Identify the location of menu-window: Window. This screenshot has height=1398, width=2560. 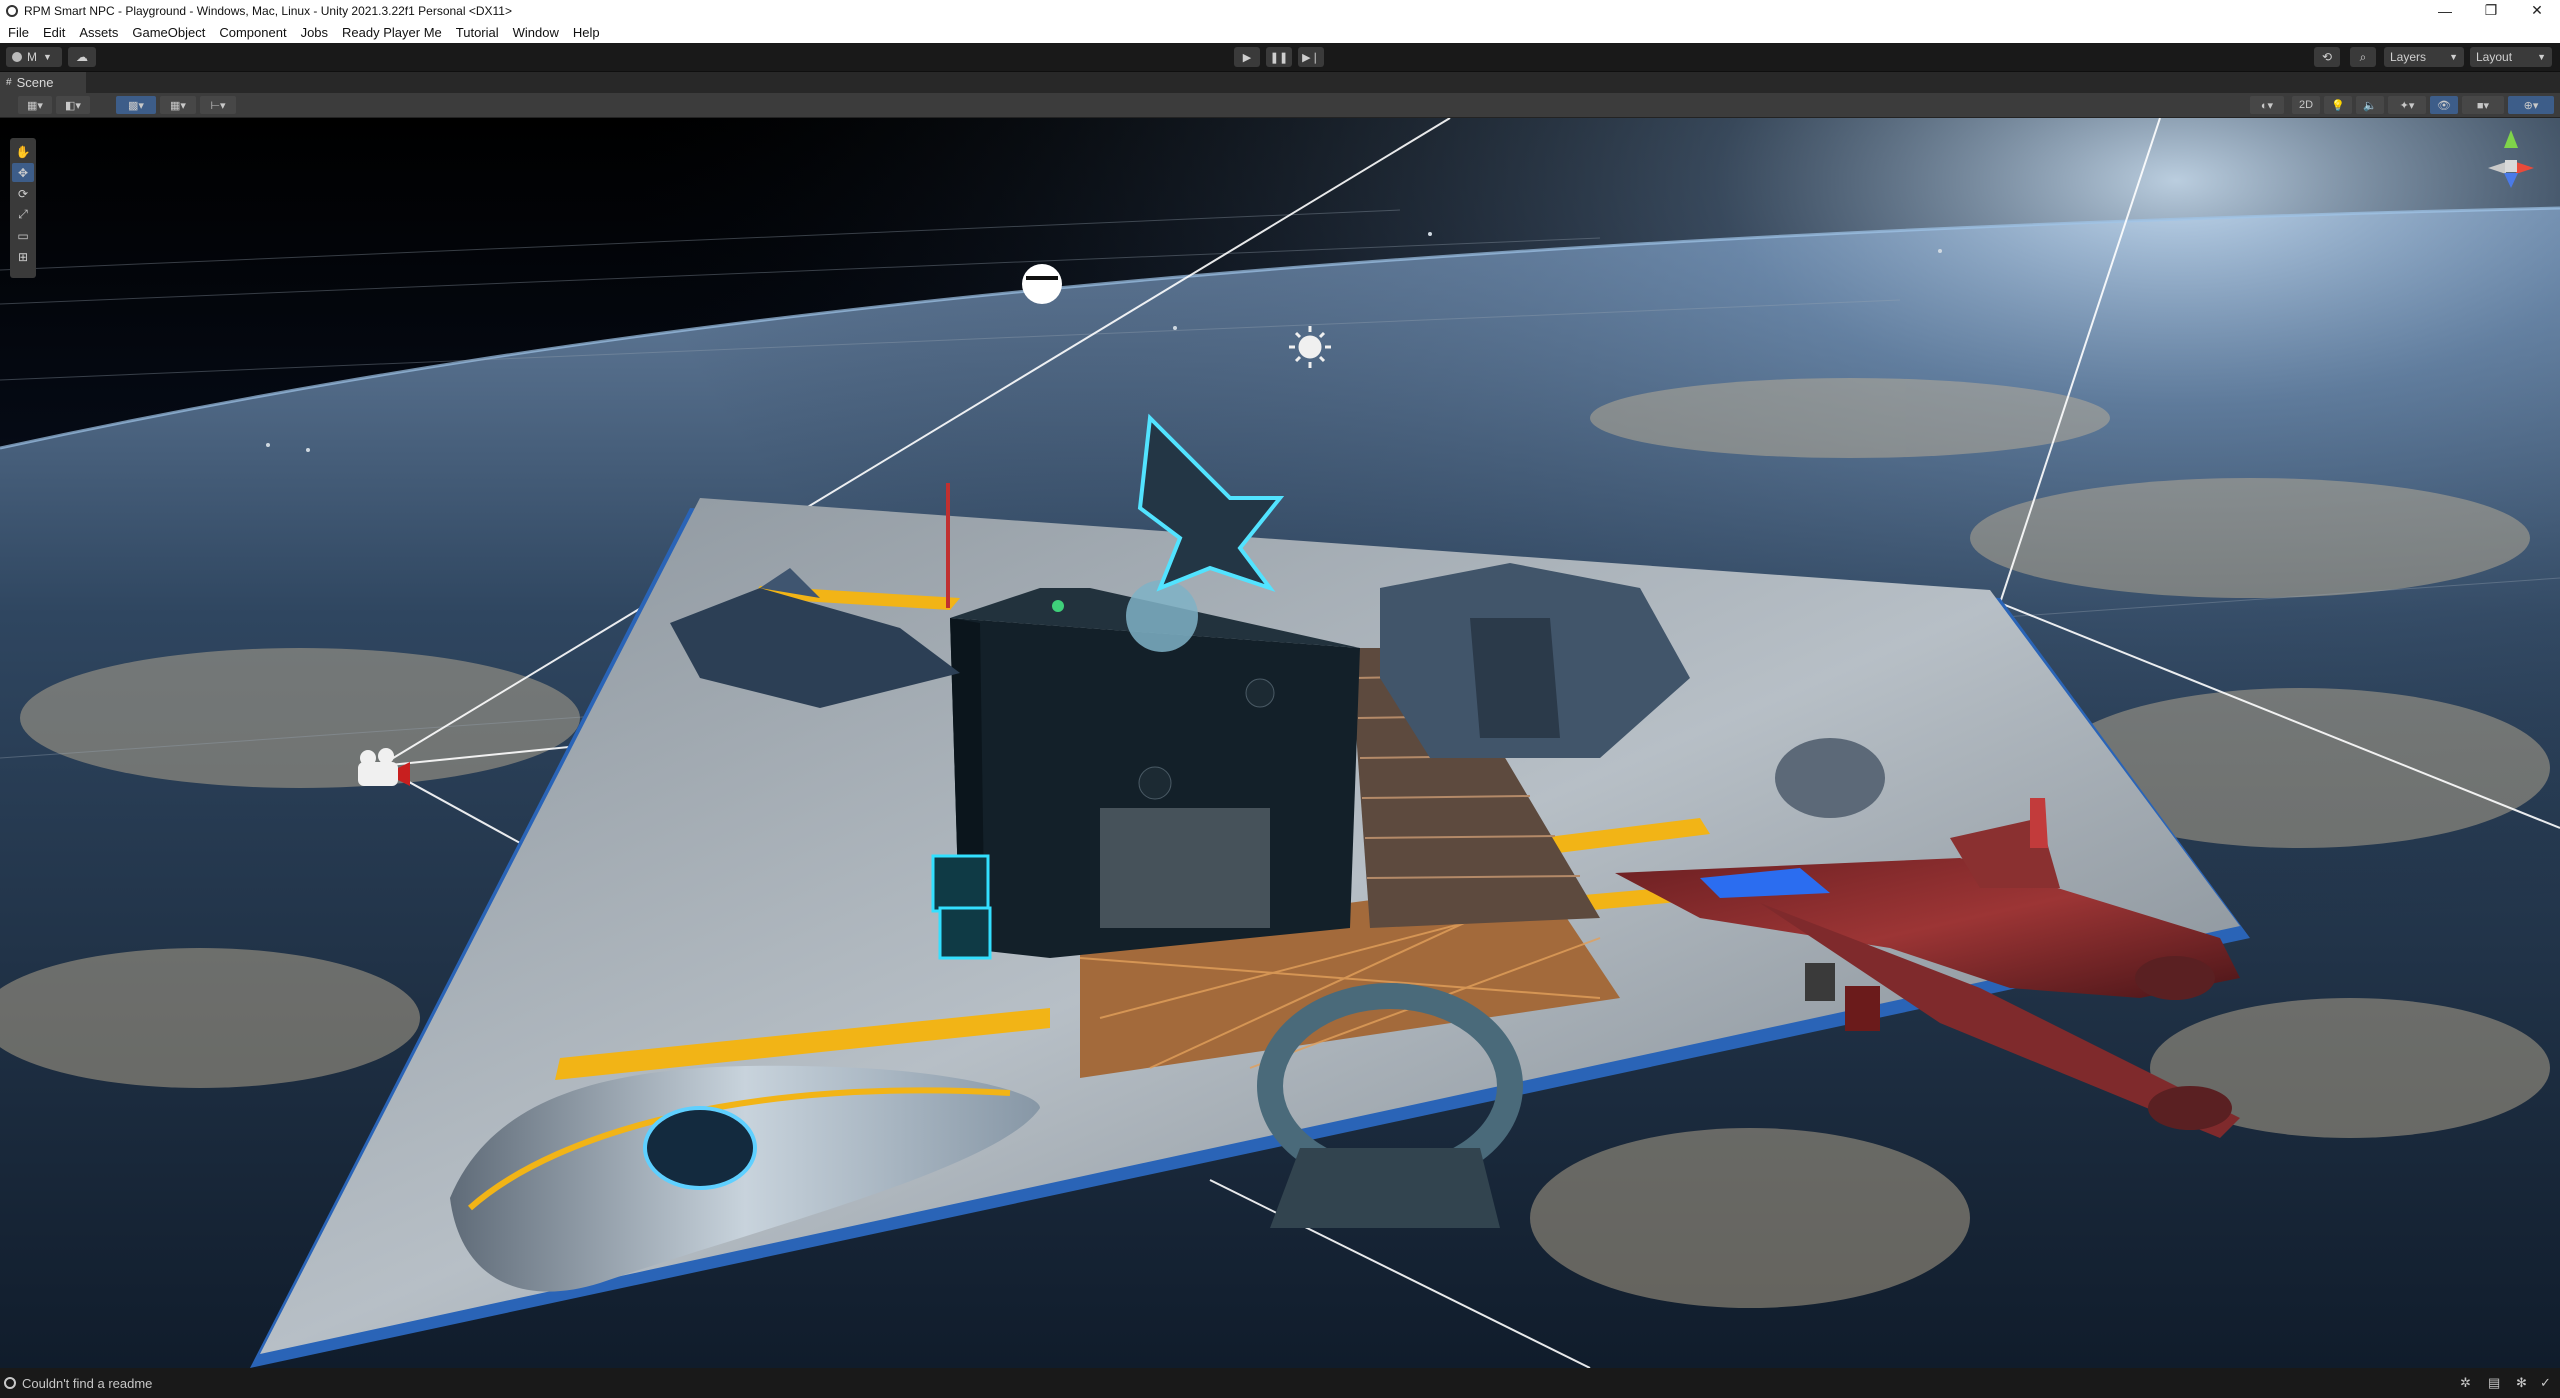
(536, 32).